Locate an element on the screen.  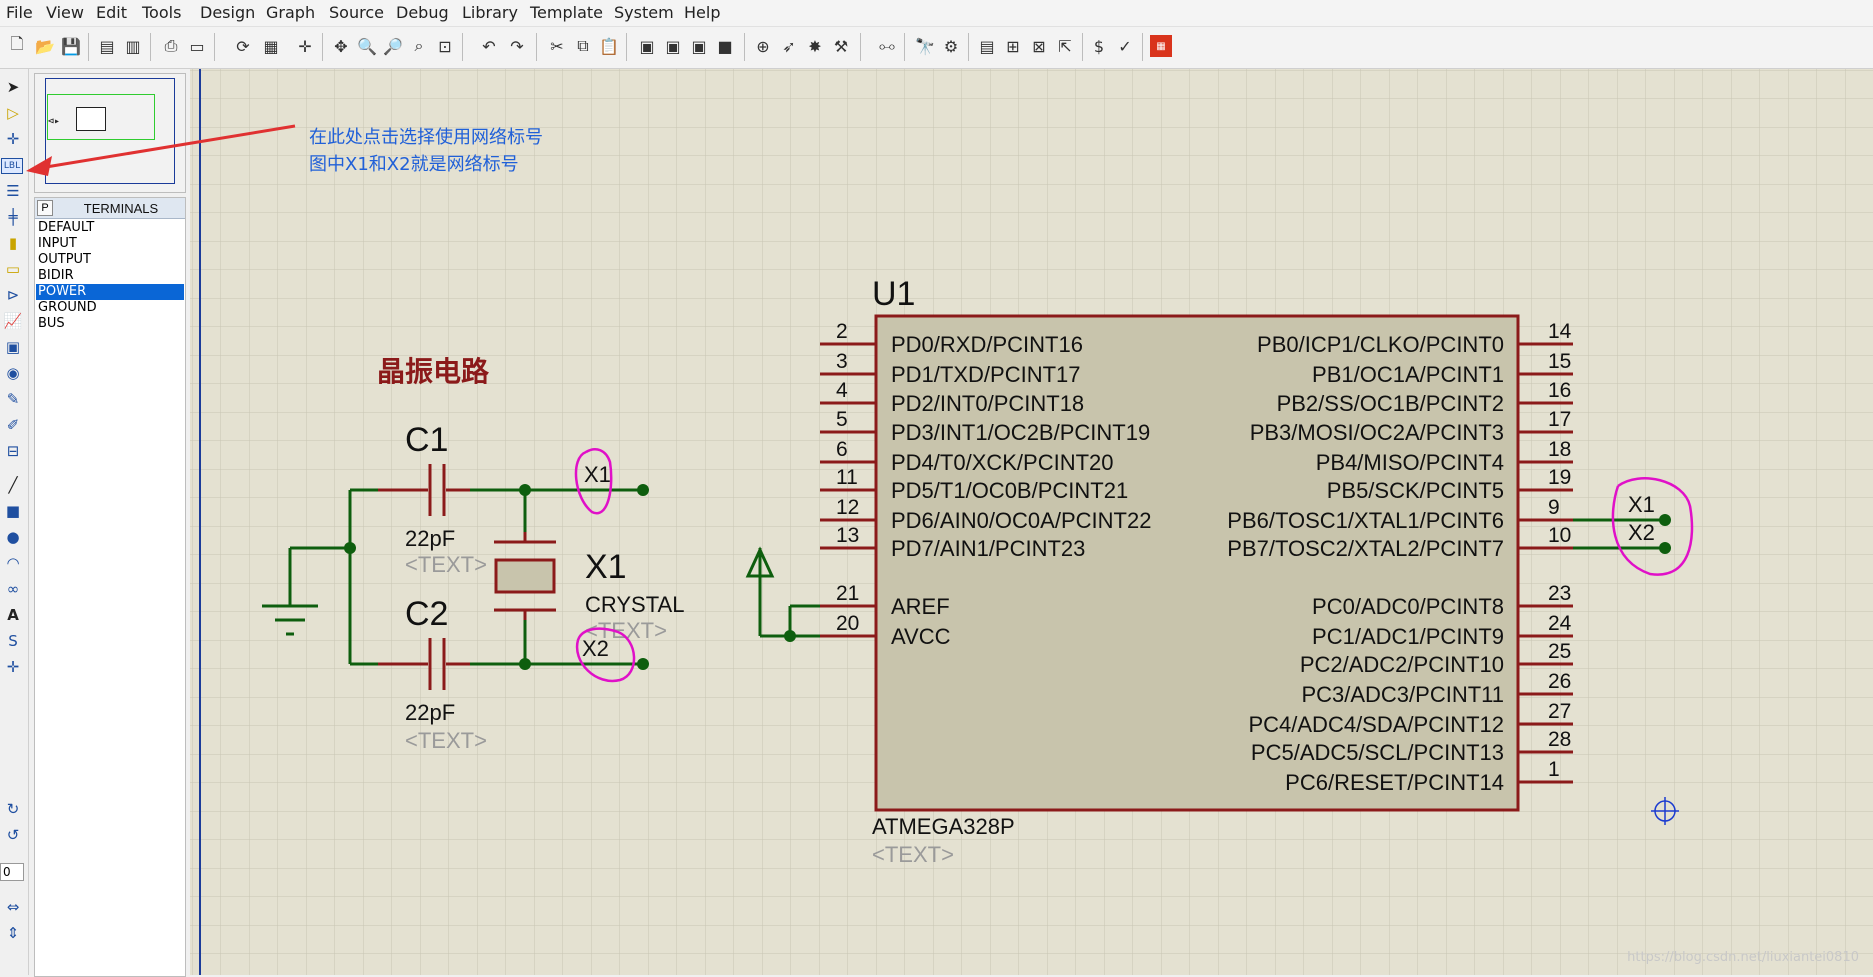
pin-name: PC3/ADC3/PCINT11 is located at coordinates (1402, 694).